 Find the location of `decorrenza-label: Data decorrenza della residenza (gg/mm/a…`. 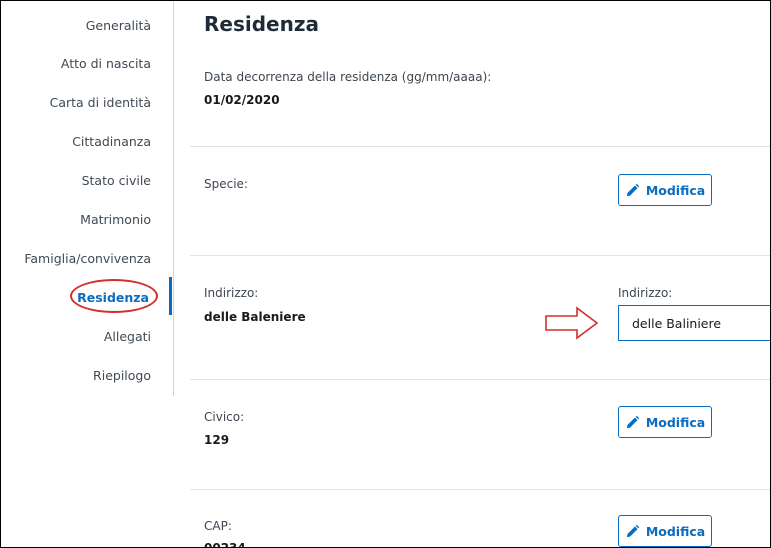

decorrenza-label: Data decorrenza della residenza (gg/mm/a… is located at coordinates (348, 77).